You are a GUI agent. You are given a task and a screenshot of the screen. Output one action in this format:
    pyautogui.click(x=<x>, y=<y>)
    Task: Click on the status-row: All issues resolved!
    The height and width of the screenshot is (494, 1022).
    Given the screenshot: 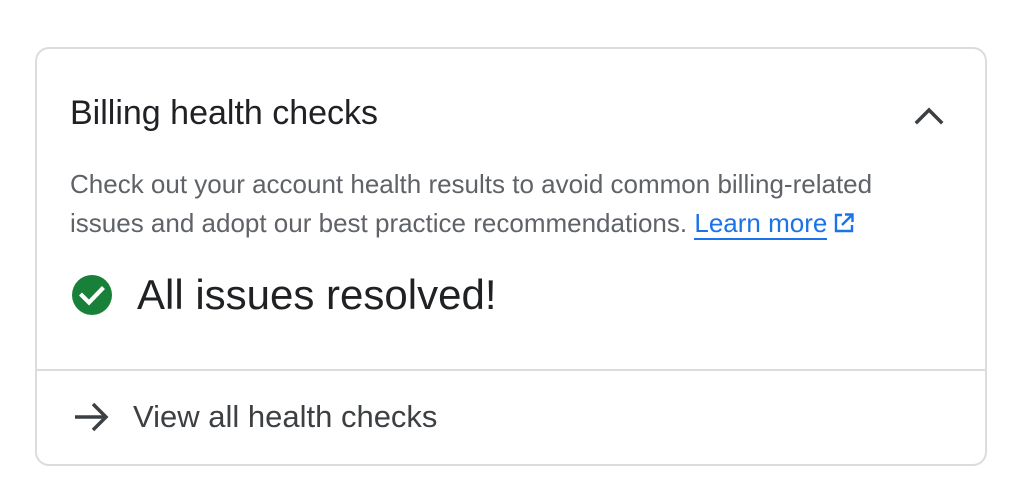 What is the action you would take?
    pyautogui.click(x=283, y=295)
    